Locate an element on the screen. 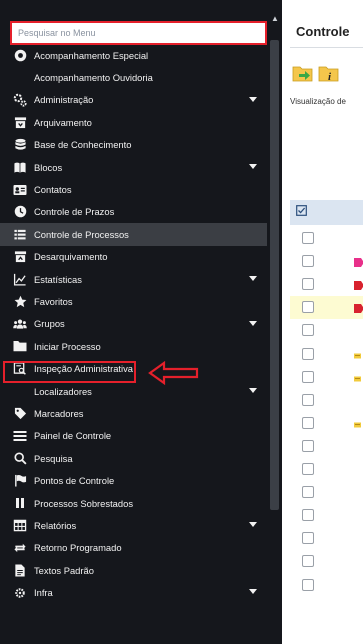  scrollbar-thumb is located at coordinates (274, 275).